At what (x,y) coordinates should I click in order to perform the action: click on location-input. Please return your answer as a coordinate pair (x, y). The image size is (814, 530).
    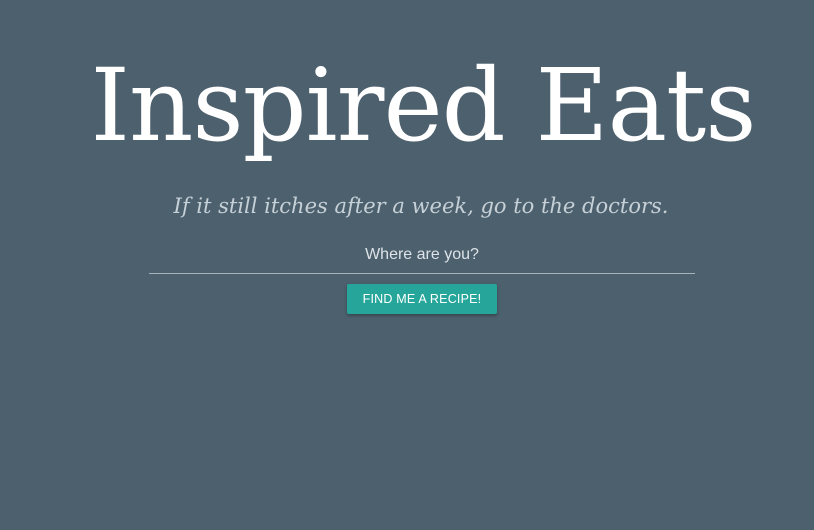
    Looking at the image, I should click on (422, 255).